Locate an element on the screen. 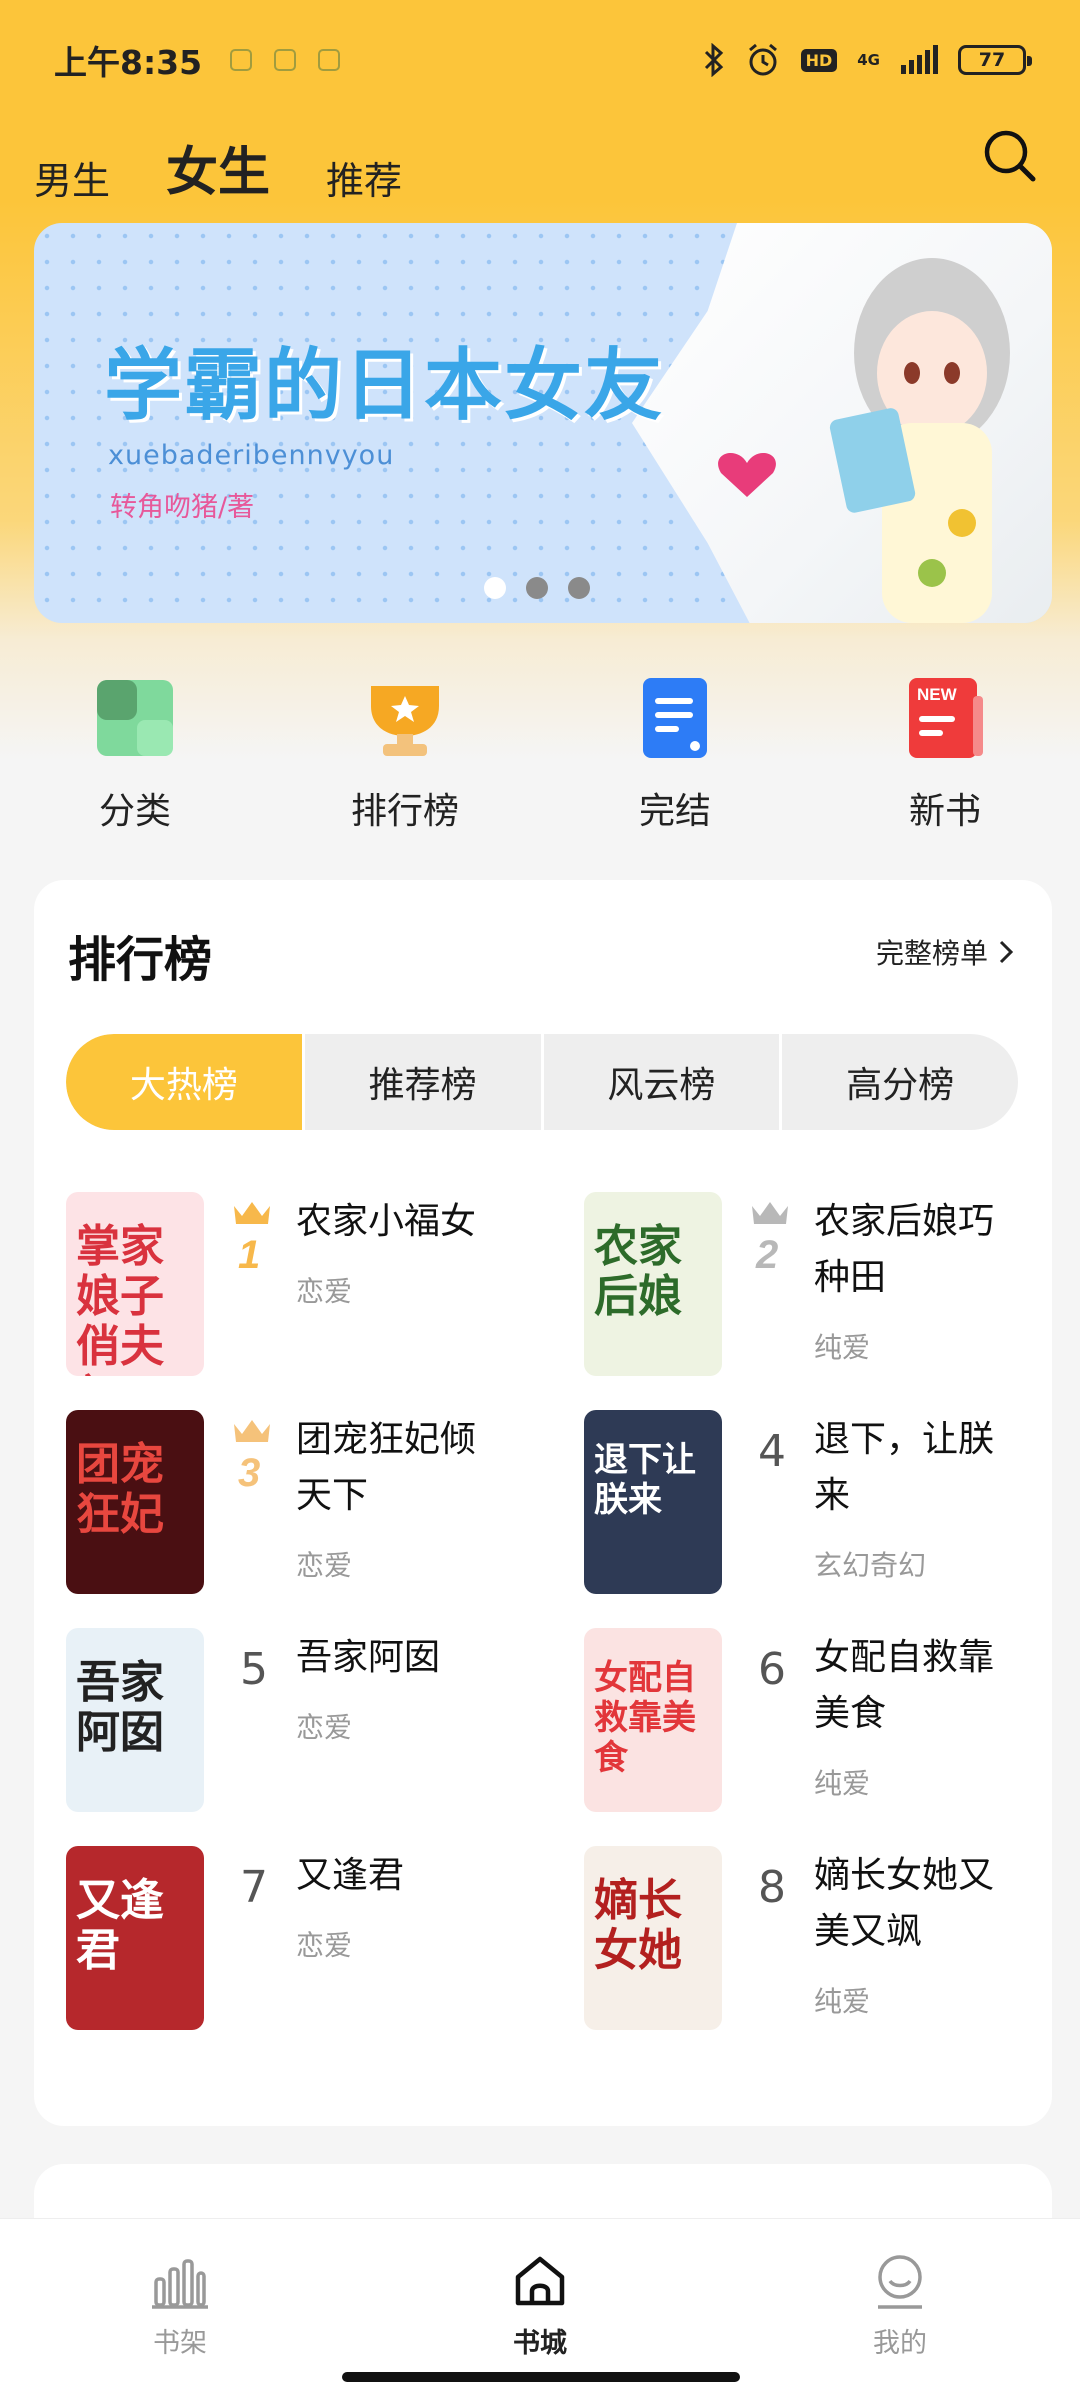 The width and height of the screenshot is (1080, 2400). book-title: 农家小福女 is located at coordinates (386, 1221).